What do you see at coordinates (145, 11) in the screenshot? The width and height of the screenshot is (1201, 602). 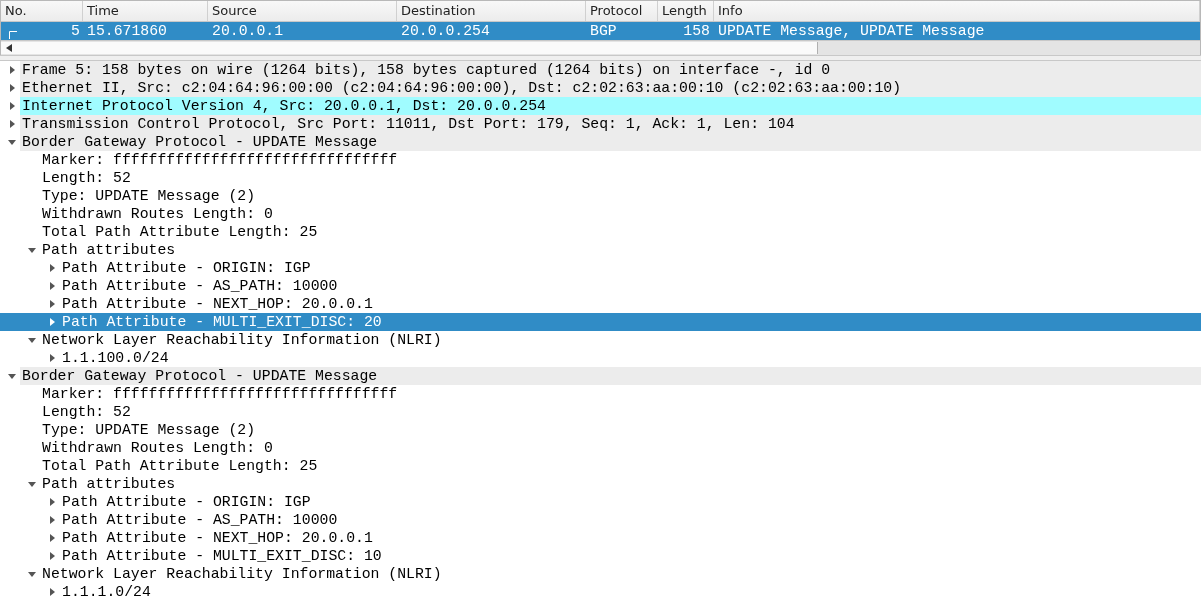 I see `column-header: Time` at bounding box center [145, 11].